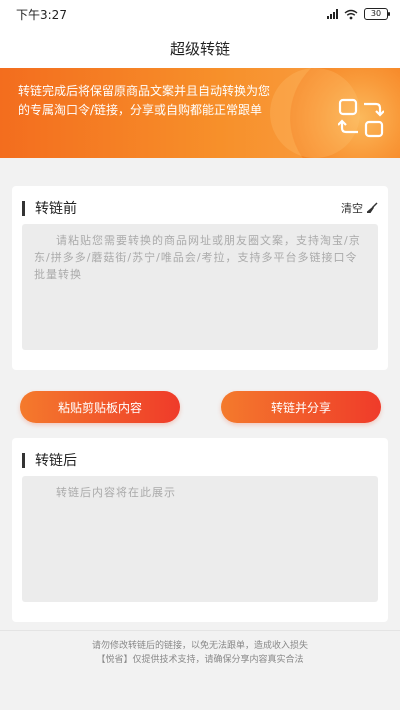  Describe the element at coordinates (41, 14) in the screenshot. I see `status-time: 下午3:27` at that location.